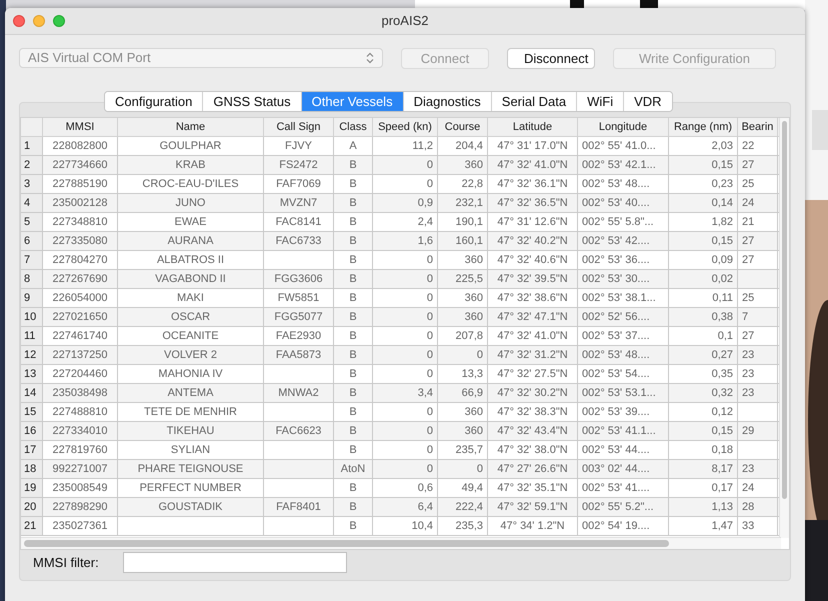 Image resolution: width=828 pixels, height=601 pixels. I want to click on column-header: Course, so click(463, 127).